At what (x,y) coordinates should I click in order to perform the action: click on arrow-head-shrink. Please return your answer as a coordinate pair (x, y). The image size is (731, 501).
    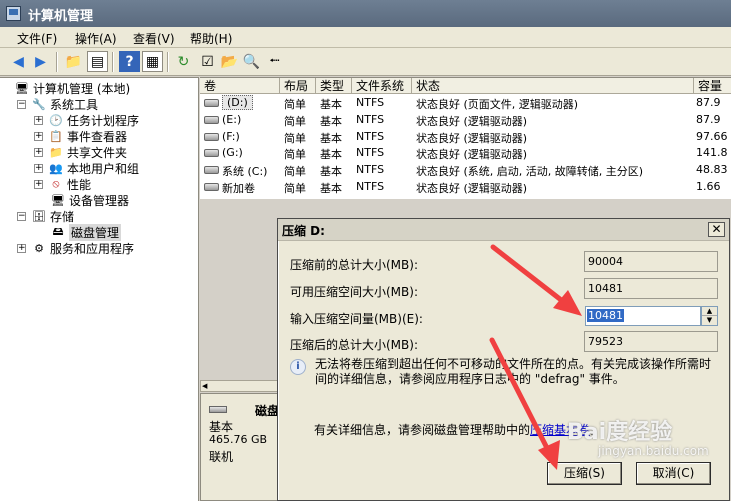
    Looking at the image, I should click on (549, 455).